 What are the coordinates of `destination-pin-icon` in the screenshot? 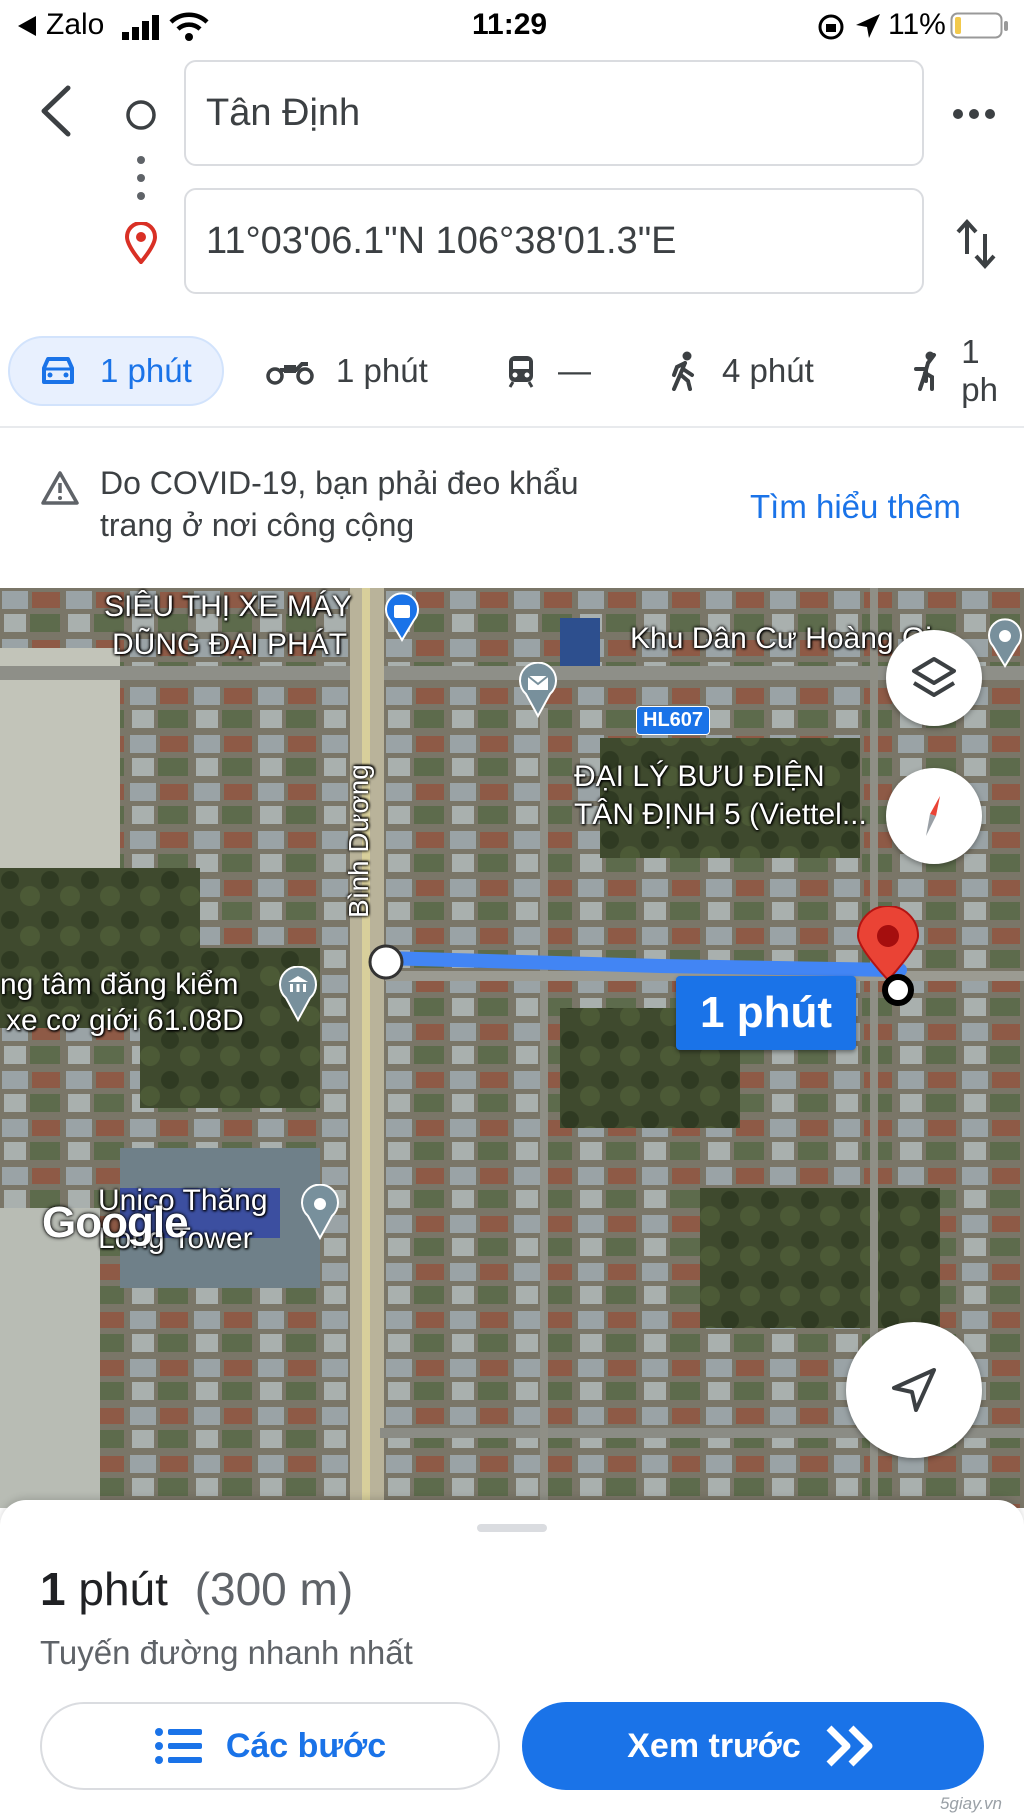 It's located at (141, 243).